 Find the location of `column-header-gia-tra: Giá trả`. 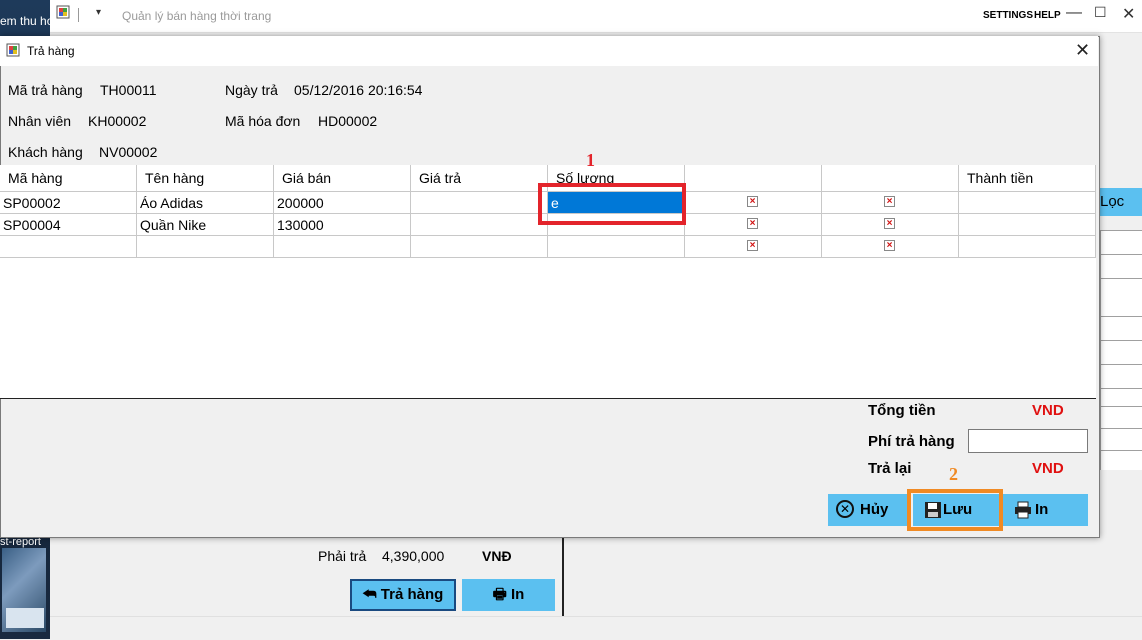

column-header-gia-tra: Giá trả is located at coordinates (479, 178).